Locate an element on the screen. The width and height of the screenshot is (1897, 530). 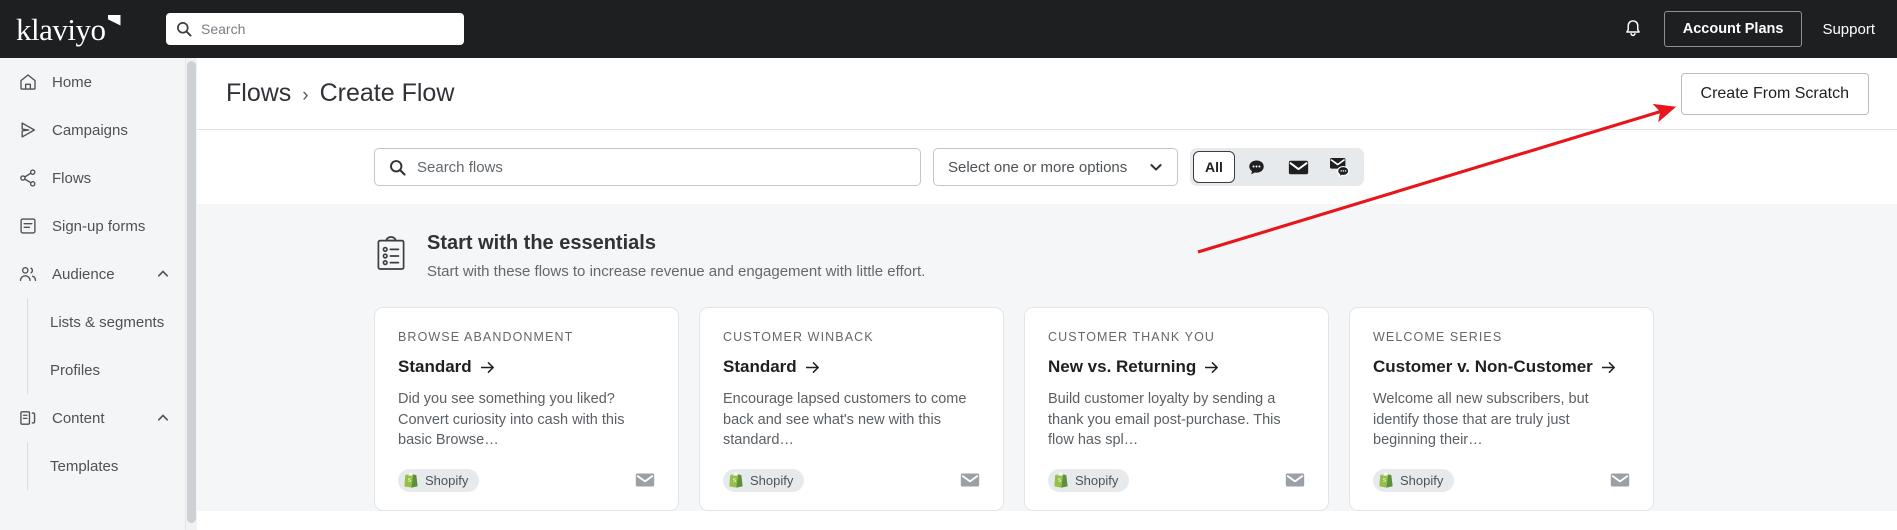
sidebar-item-label: Flows is located at coordinates (72, 178).